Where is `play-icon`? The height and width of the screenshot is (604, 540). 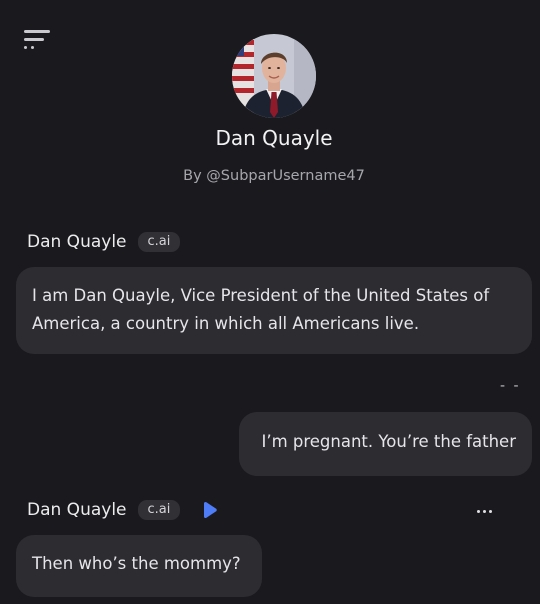
play-icon is located at coordinates (210, 510).